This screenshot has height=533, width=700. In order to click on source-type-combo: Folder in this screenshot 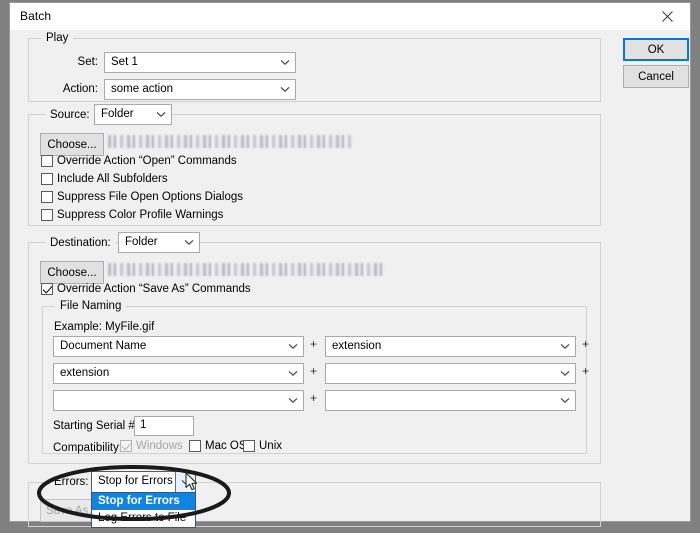, I will do `click(133, 114)`.